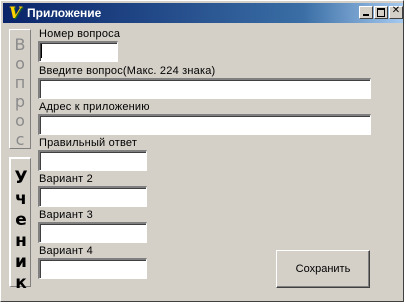  I want to click on attachment-label: Адрес к приложению, so click(94, 107).